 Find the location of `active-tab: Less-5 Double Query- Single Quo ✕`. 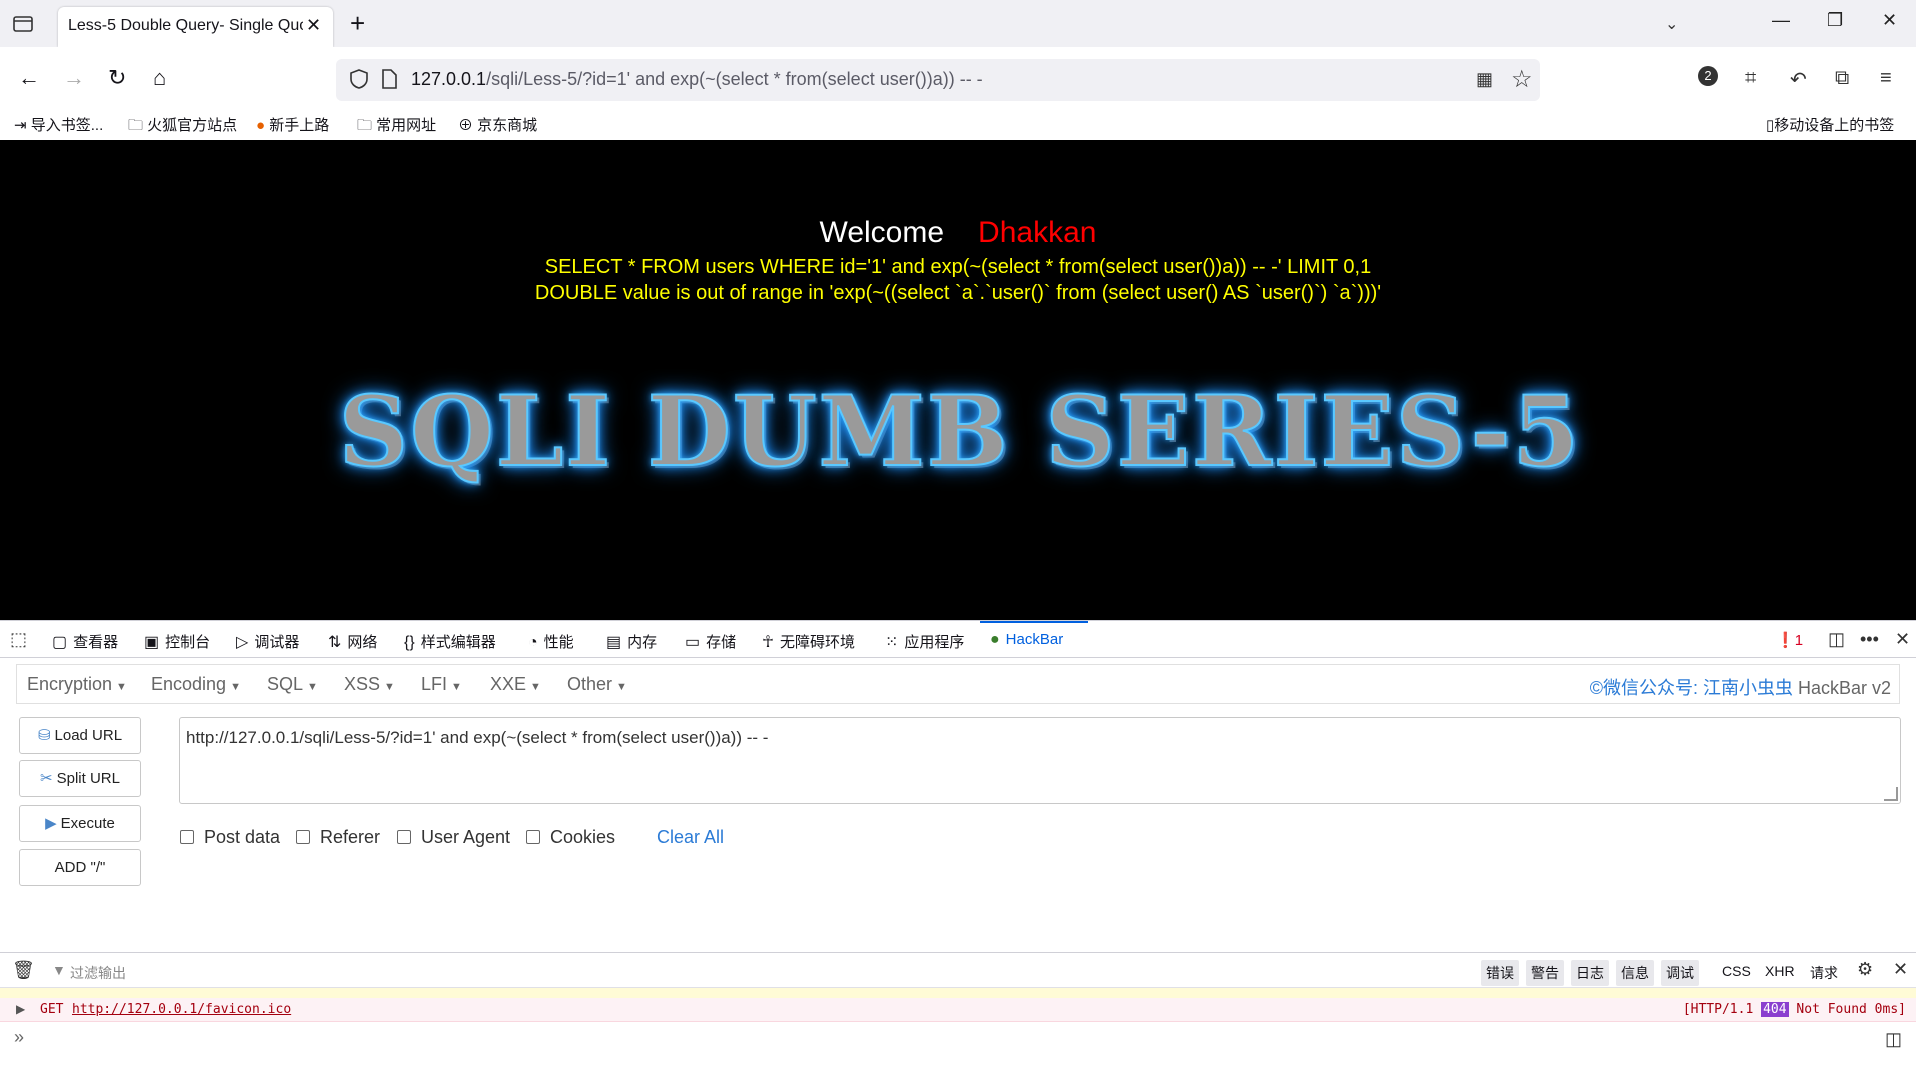

active-tab: Less-5 Double Query- Single Quo ✕ is located at coordinates (195, 27).